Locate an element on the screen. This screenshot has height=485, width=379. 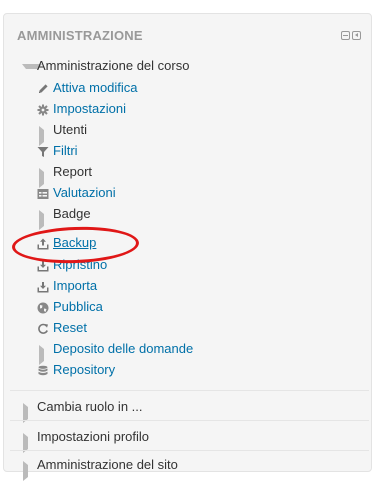
menu-item-label: Importa is located at coordinates (75, 285).